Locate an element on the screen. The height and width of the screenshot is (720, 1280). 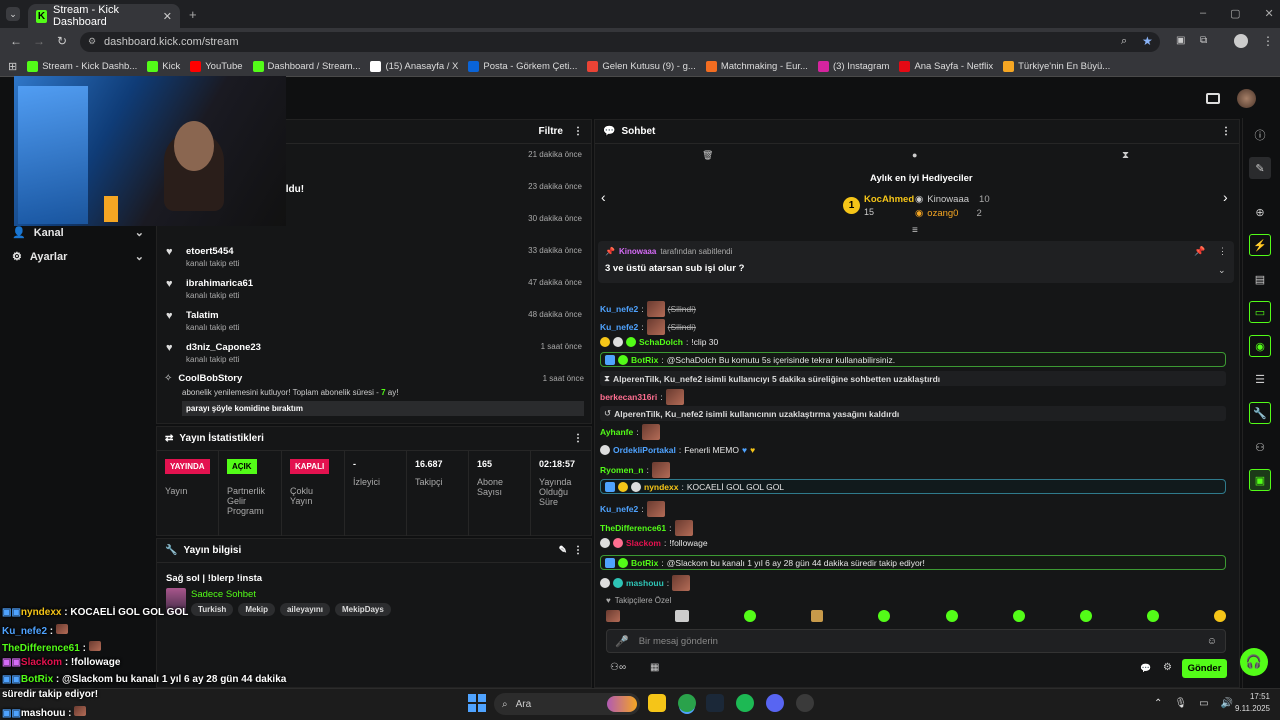
site-info-icon: ⚙ is located at coordinates (92, 41).